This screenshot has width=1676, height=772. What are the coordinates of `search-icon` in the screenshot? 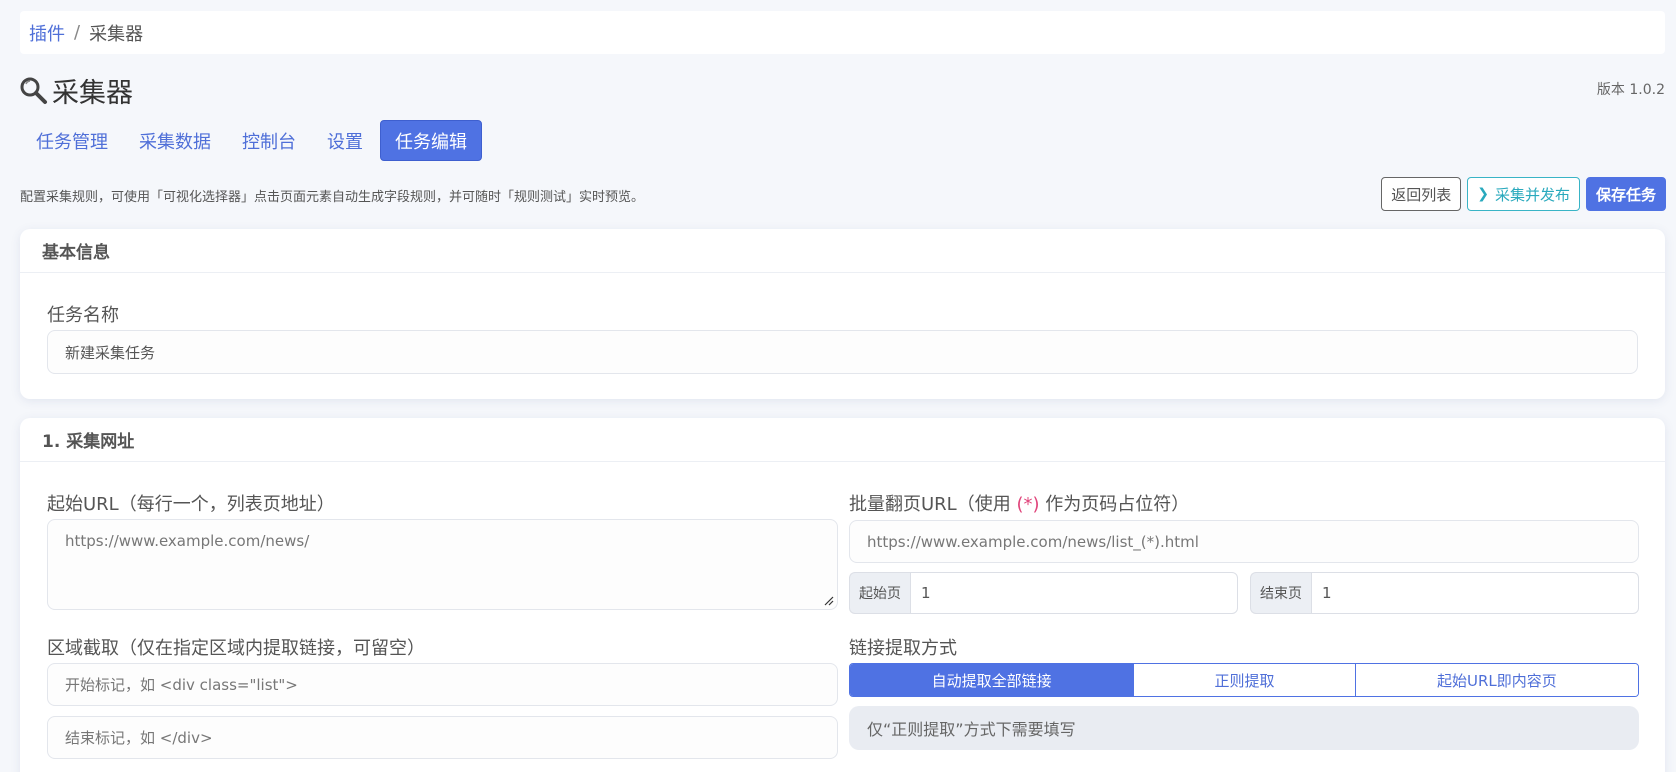 It's located at (33, 90).